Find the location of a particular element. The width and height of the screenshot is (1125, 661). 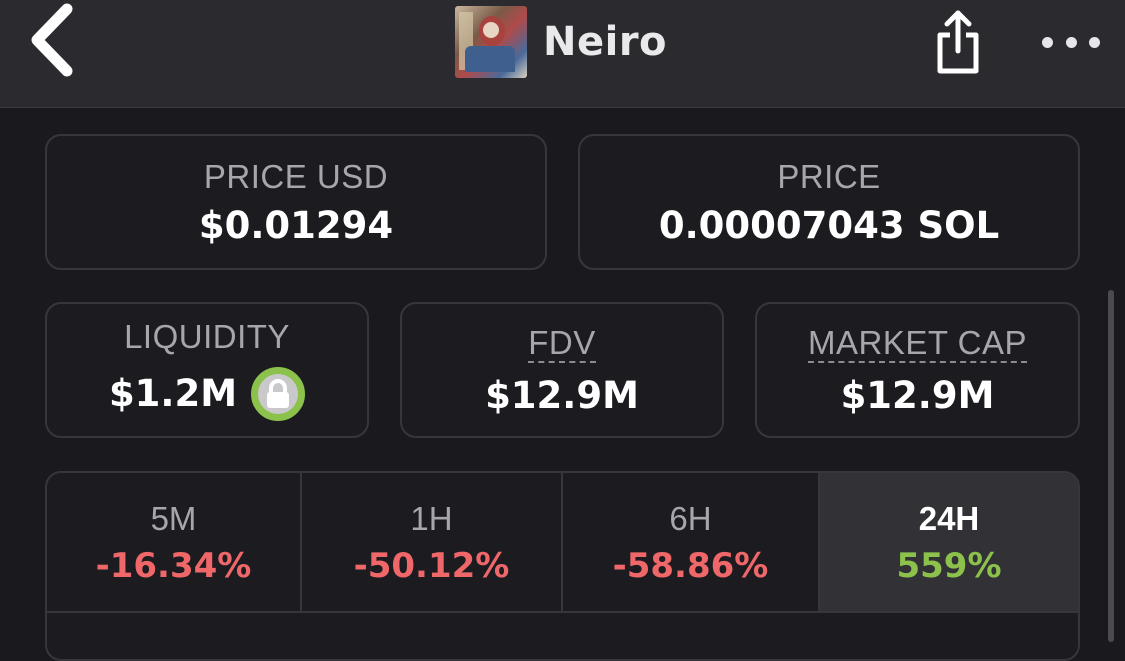

liquidity-card: LIQUIDITY $1.2M is located at coordinates (207, 370).